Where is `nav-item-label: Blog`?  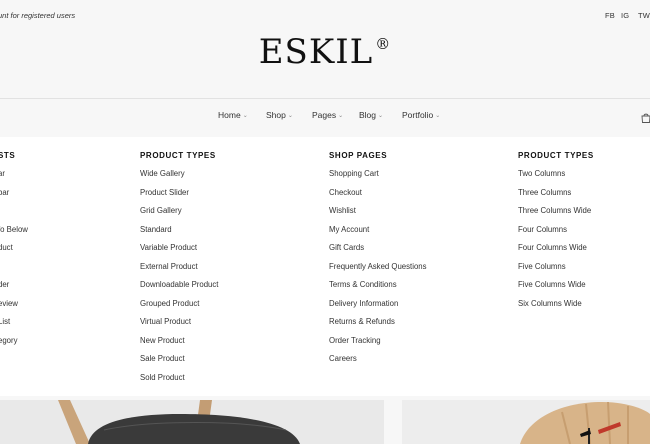 nav-item-label: Blog is located at coordinates (368, 115).